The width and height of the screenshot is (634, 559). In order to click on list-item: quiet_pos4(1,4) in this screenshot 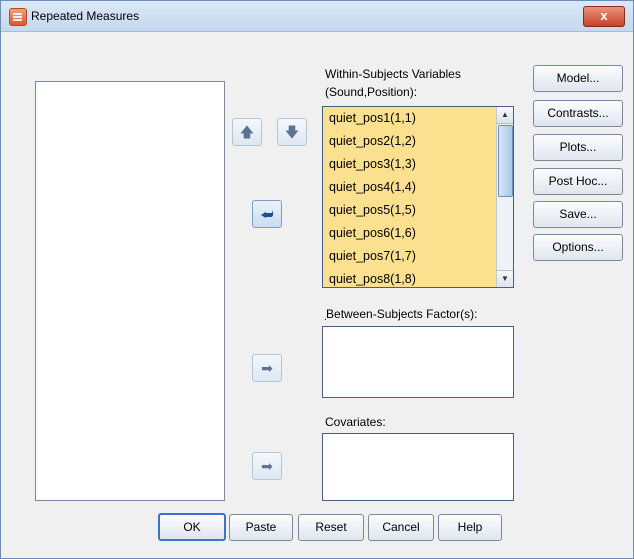, I will do `click(418, 187)`.